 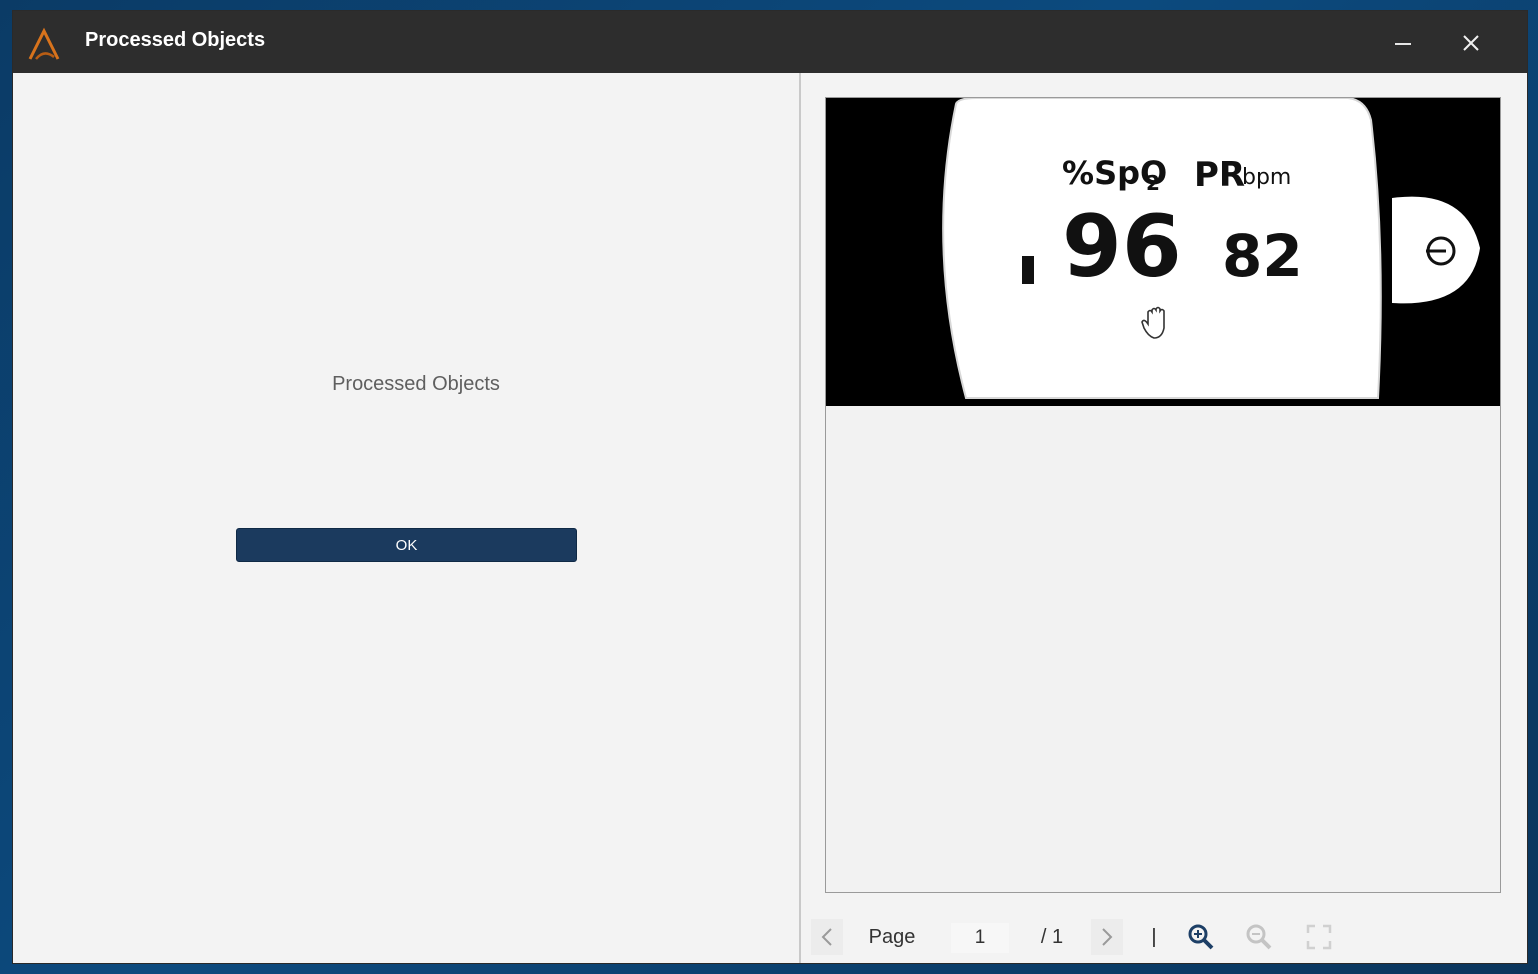 What do you see at coordinates (980, 938) in the screenshot?
I see `page-number-input` at bounding box center [980, 938].